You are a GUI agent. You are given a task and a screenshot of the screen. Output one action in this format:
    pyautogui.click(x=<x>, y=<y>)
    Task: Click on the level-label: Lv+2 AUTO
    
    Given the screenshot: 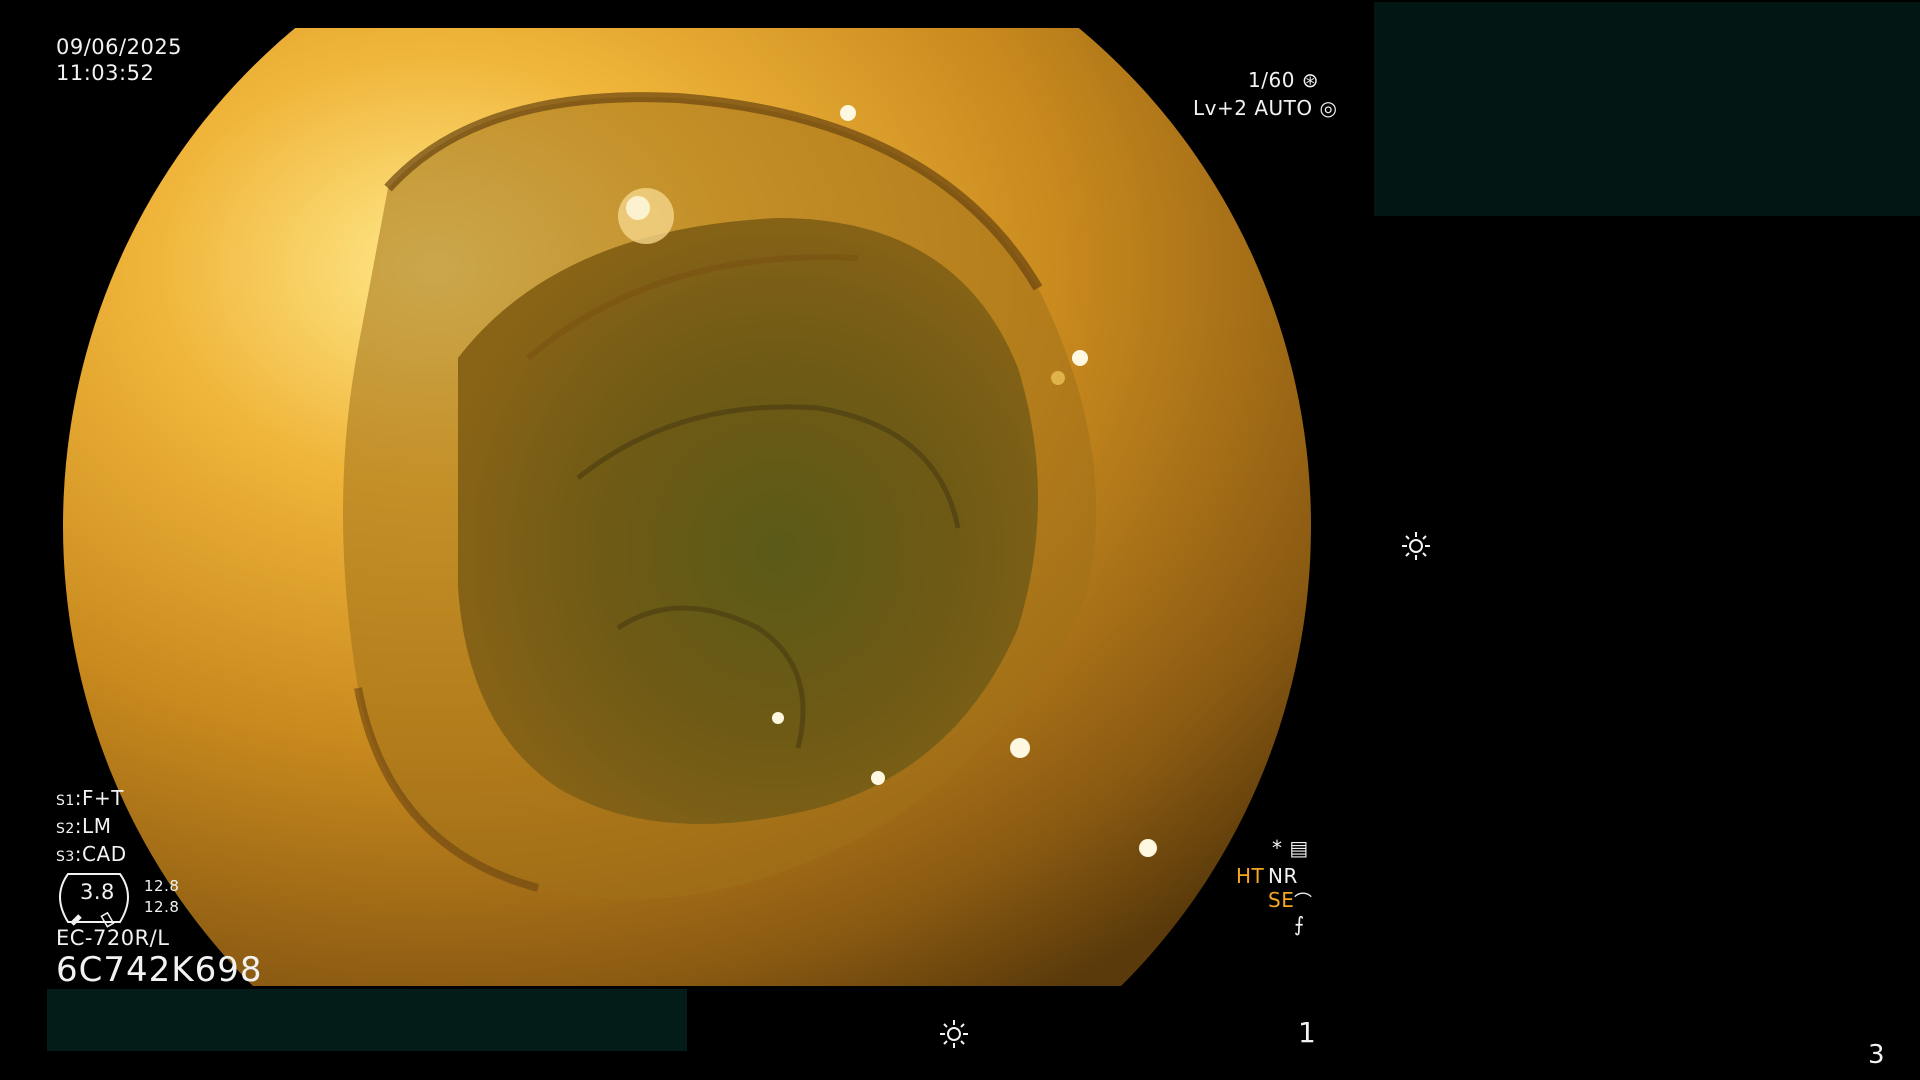 What is the action you would take?
    pyautogui.click(x=1253, y=108)
    